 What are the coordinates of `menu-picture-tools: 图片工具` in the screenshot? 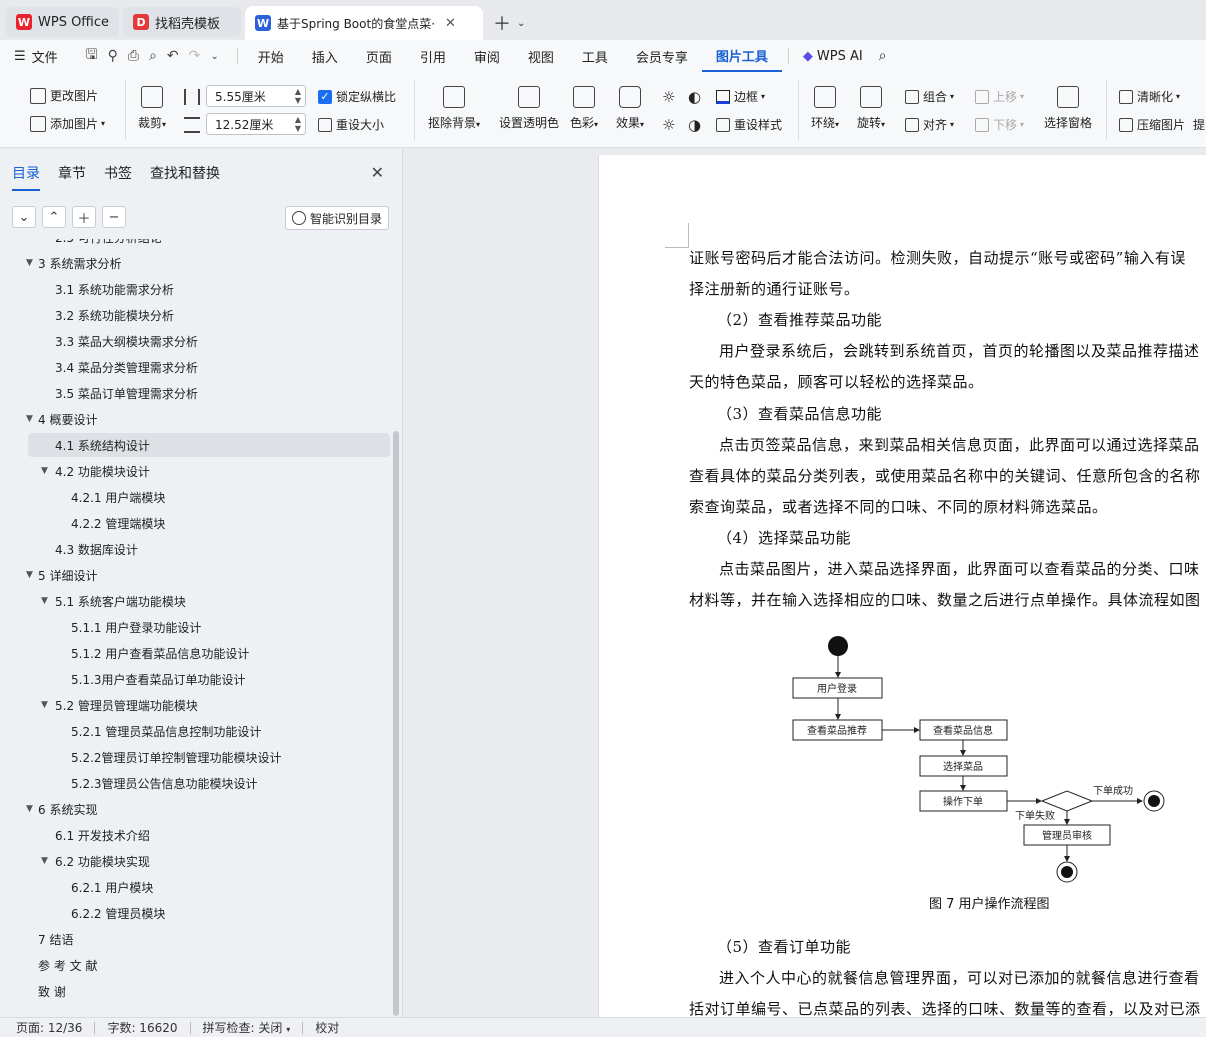 It's located at (741, 56).